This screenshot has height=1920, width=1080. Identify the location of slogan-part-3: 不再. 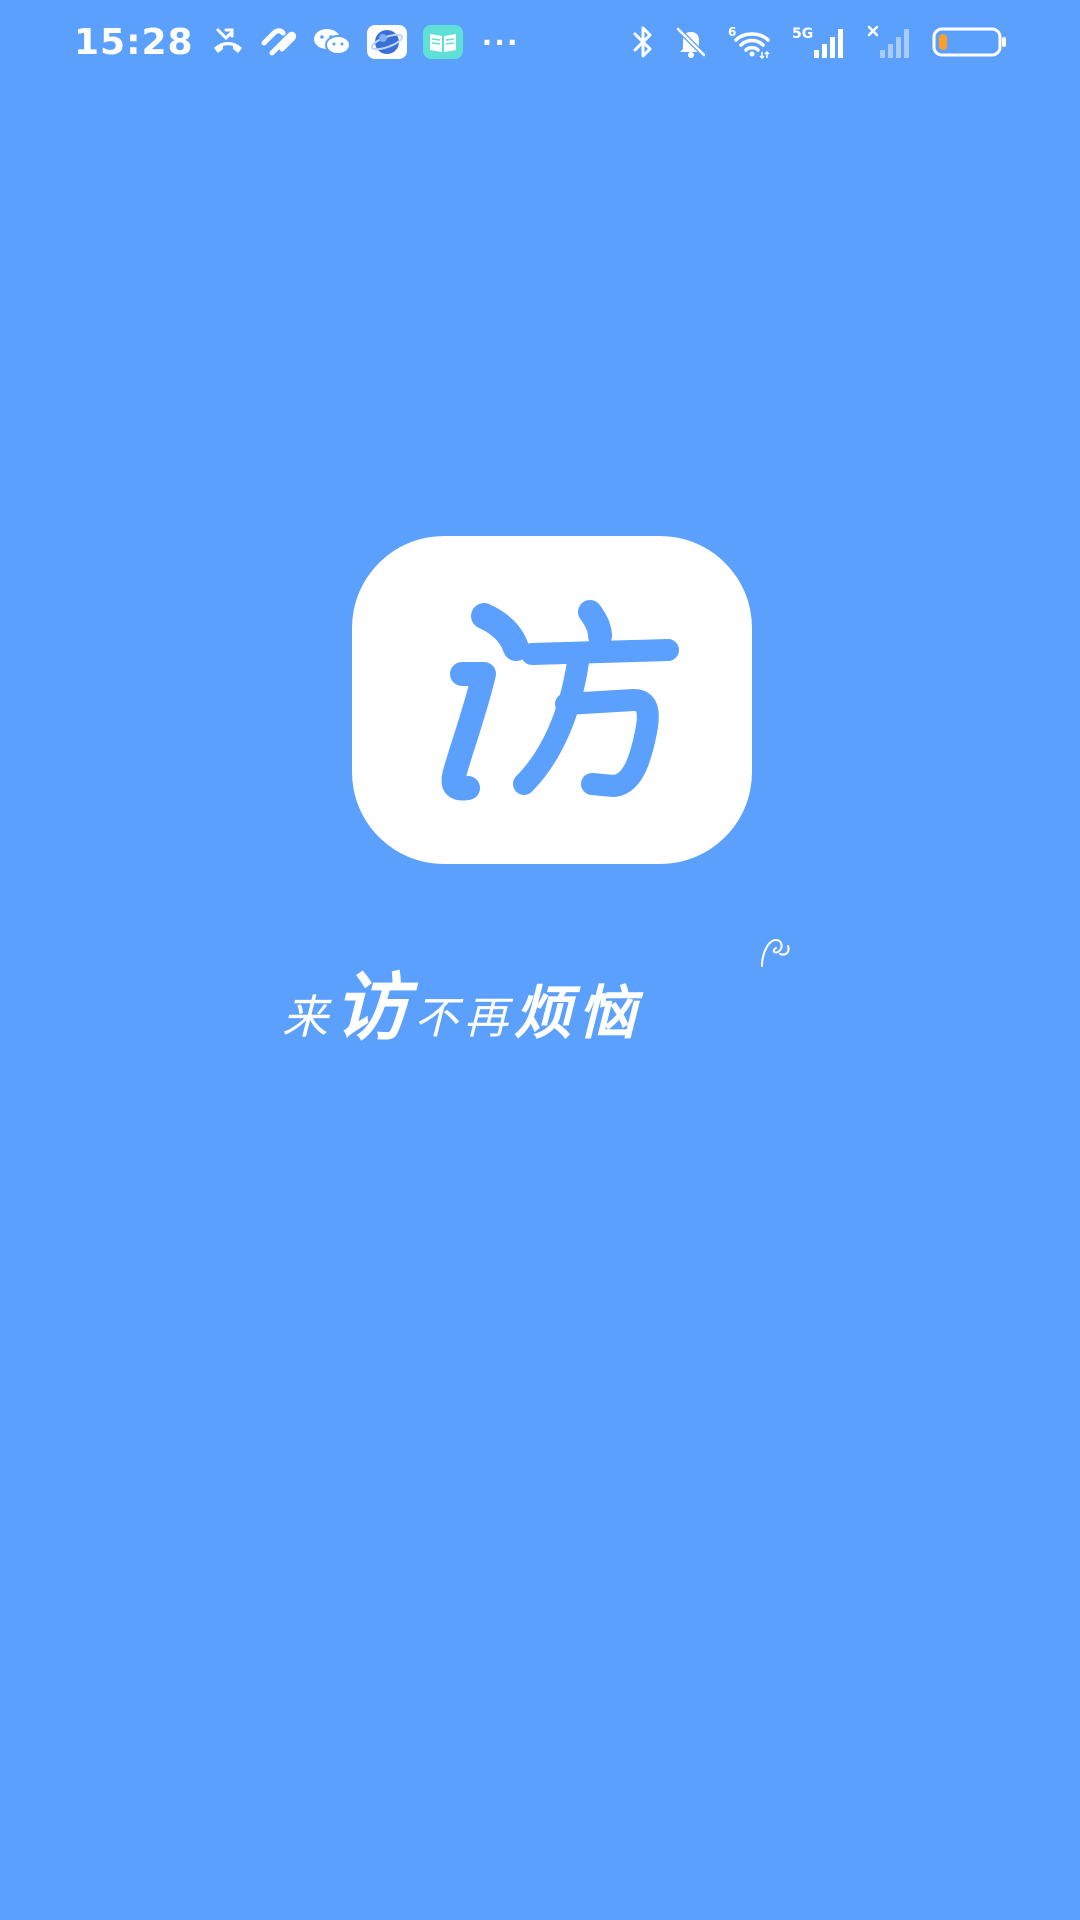
(464, 1018).